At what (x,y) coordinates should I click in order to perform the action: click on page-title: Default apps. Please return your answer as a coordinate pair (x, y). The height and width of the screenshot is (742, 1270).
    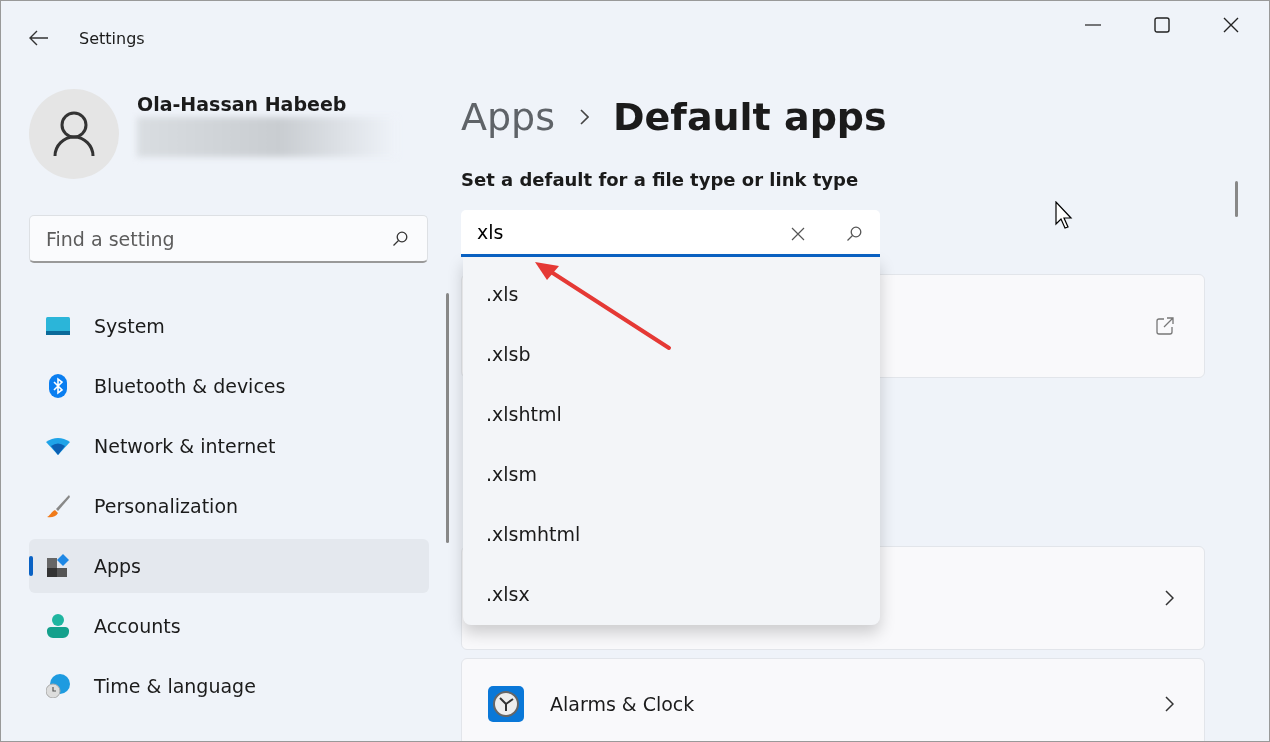
    Looking at the image, I should click on (750, 117).